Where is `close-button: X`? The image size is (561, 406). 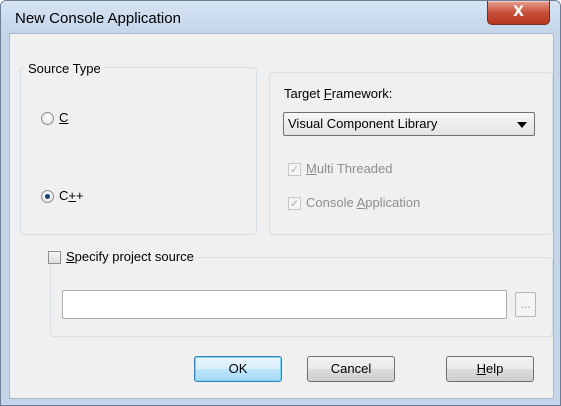 close-button: X is located at coordinates (518, 13).